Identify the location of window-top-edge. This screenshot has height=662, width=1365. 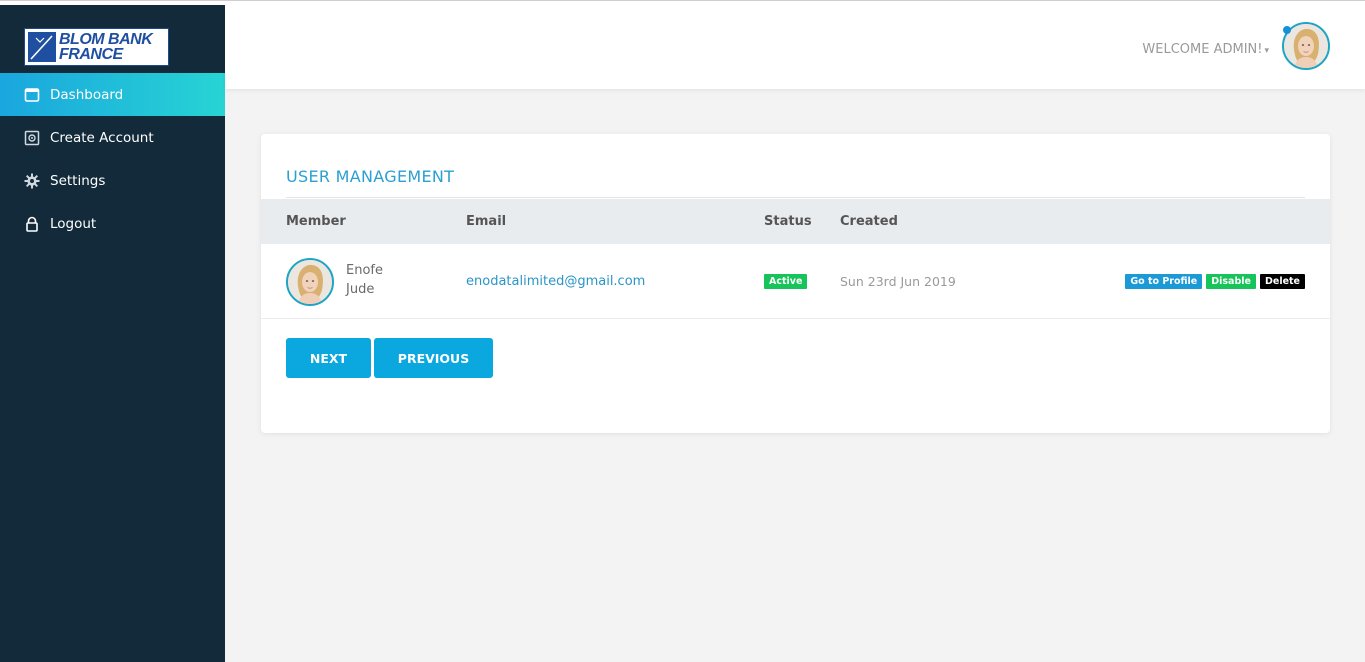
(682, 2).